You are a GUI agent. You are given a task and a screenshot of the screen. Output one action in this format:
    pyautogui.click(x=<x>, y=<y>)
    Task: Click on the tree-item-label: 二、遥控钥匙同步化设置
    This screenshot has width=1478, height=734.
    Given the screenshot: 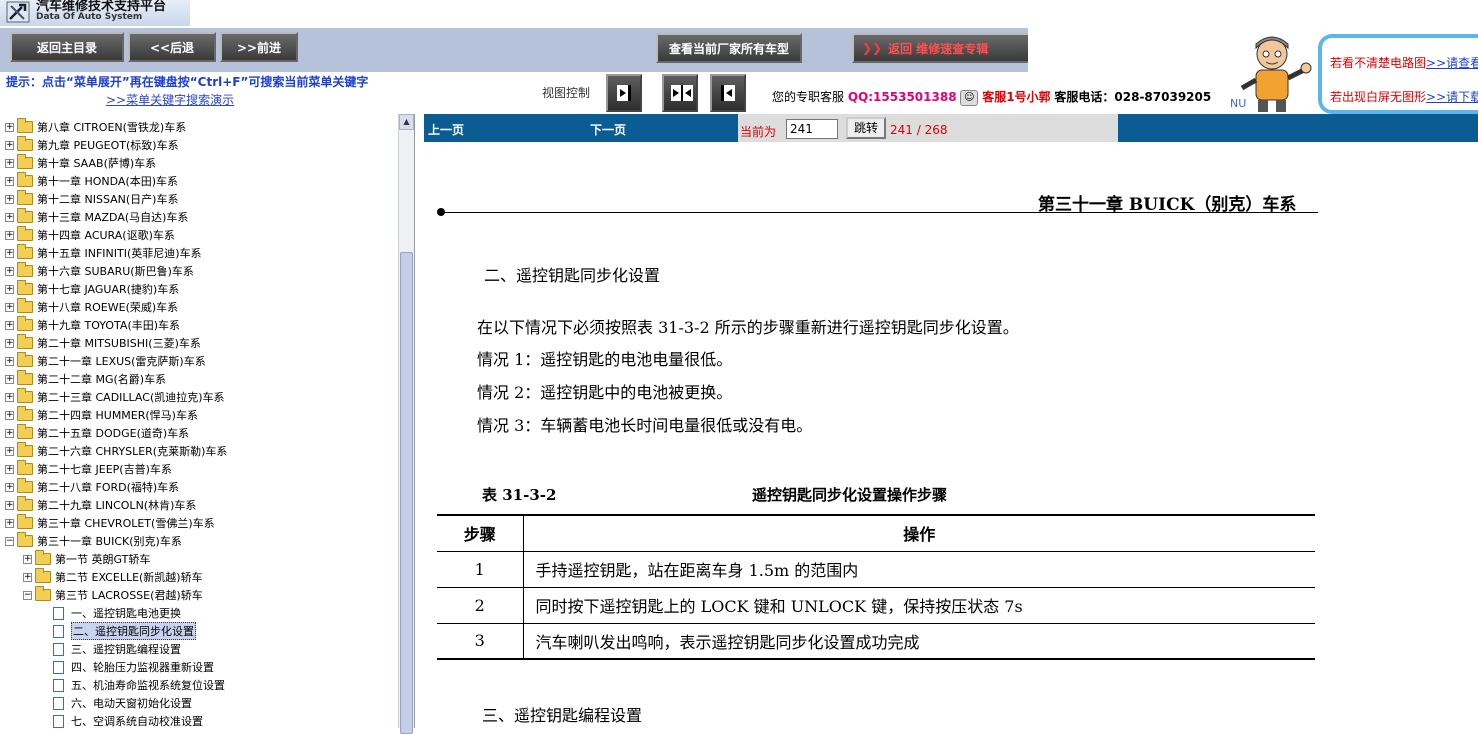 What is the action you would take?
    pyautogui.click(x=133, y=631)
    